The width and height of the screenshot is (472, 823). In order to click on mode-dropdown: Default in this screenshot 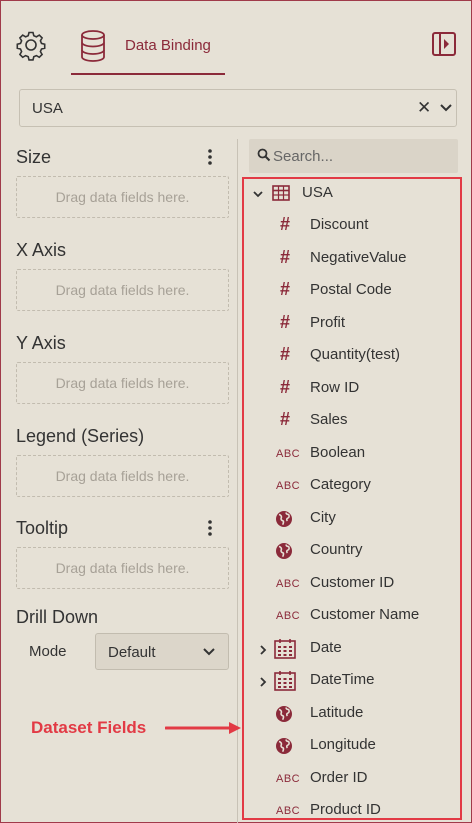, I will do `click(162, 651)`.